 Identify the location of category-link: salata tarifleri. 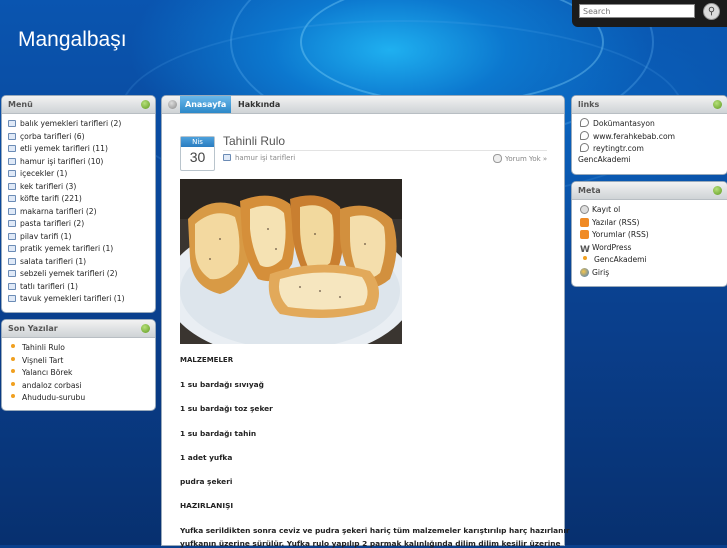
(46, 261).